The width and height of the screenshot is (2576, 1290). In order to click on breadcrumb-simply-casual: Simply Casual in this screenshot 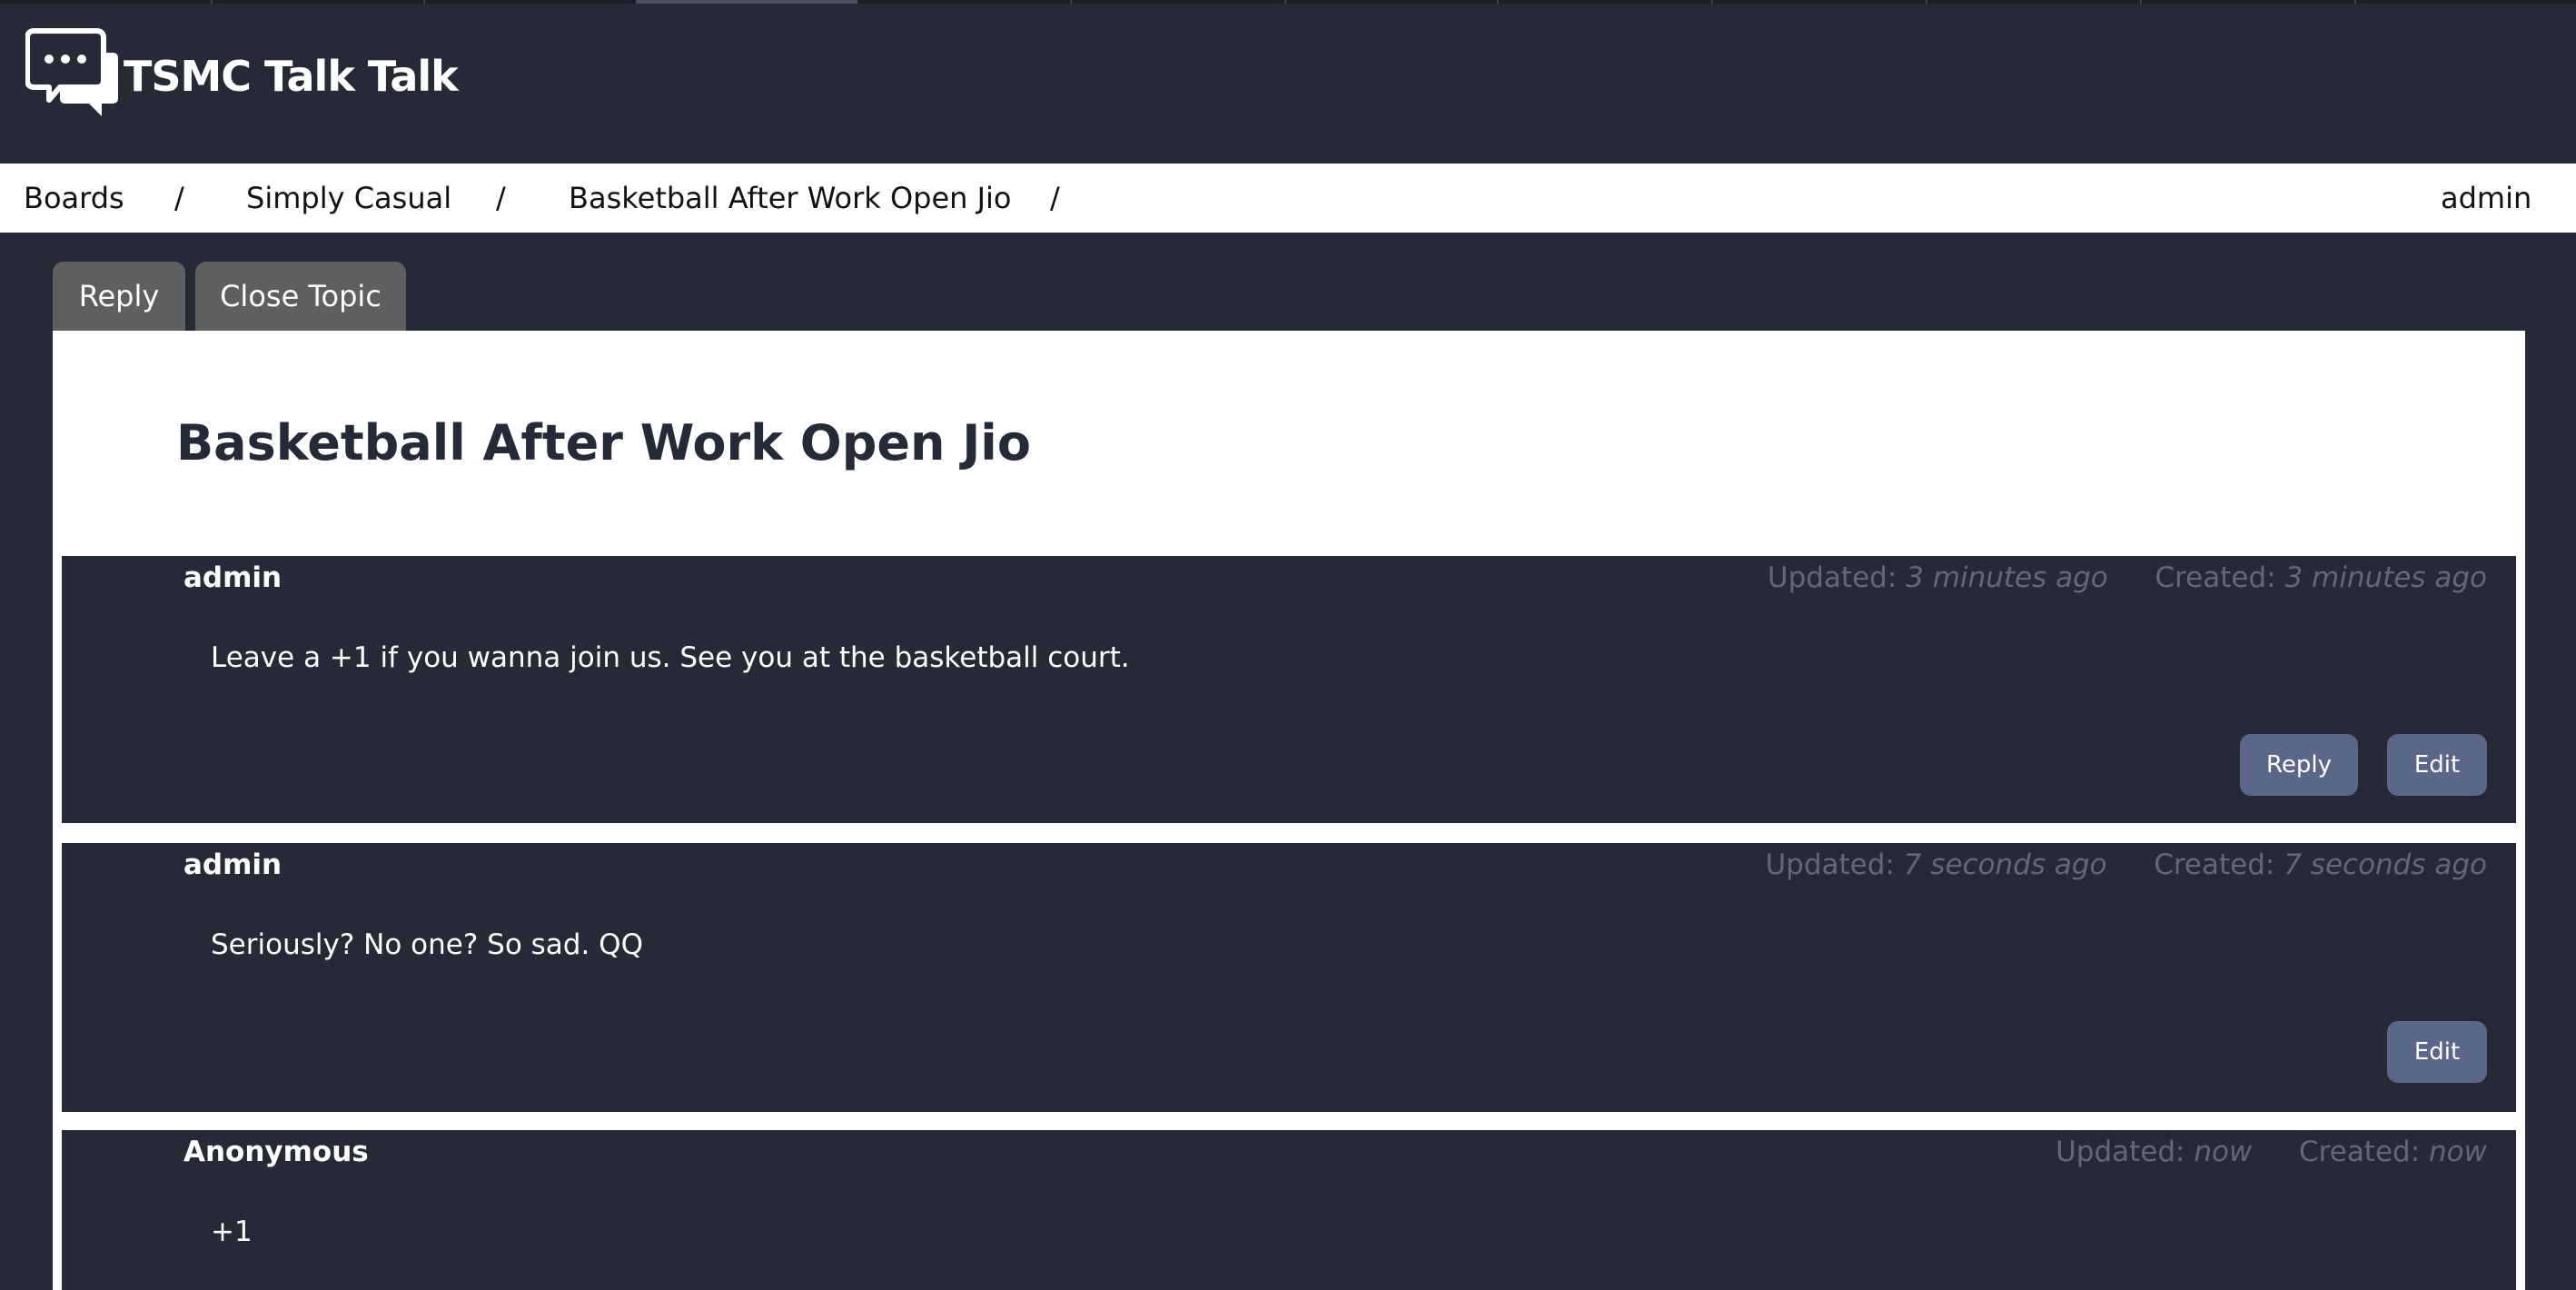, I will do `click(348, 198)`.